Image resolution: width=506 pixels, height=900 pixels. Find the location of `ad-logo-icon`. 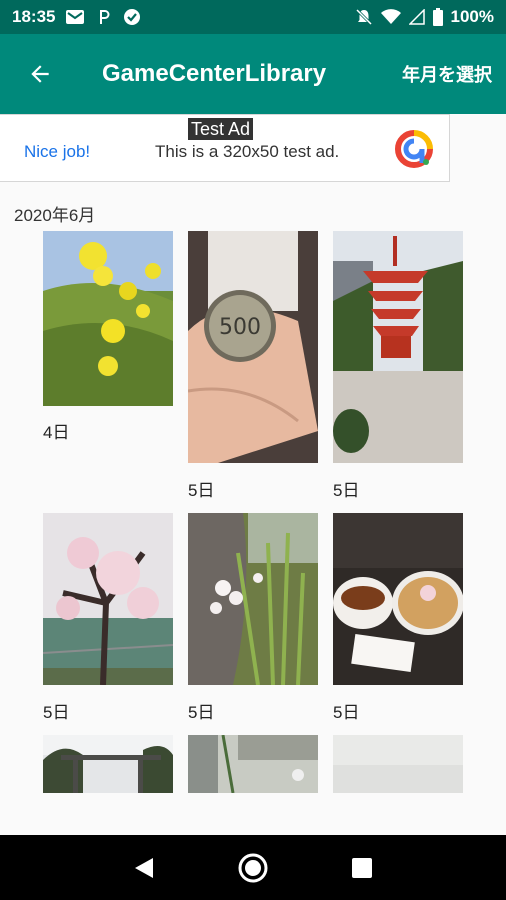

ad-logo-icon is located at coordinates (414, 149).